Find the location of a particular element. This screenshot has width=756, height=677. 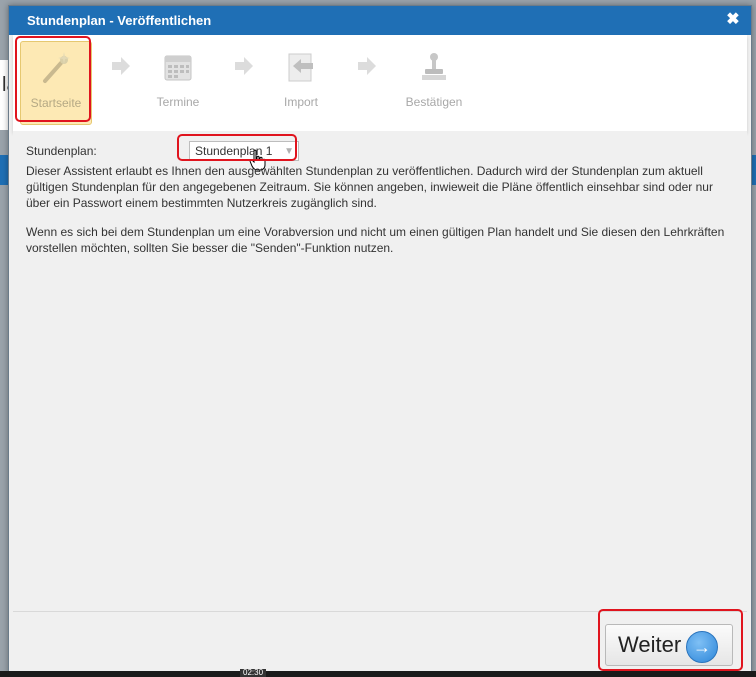

step-label: Startseite is located at coordinates (56, 103).